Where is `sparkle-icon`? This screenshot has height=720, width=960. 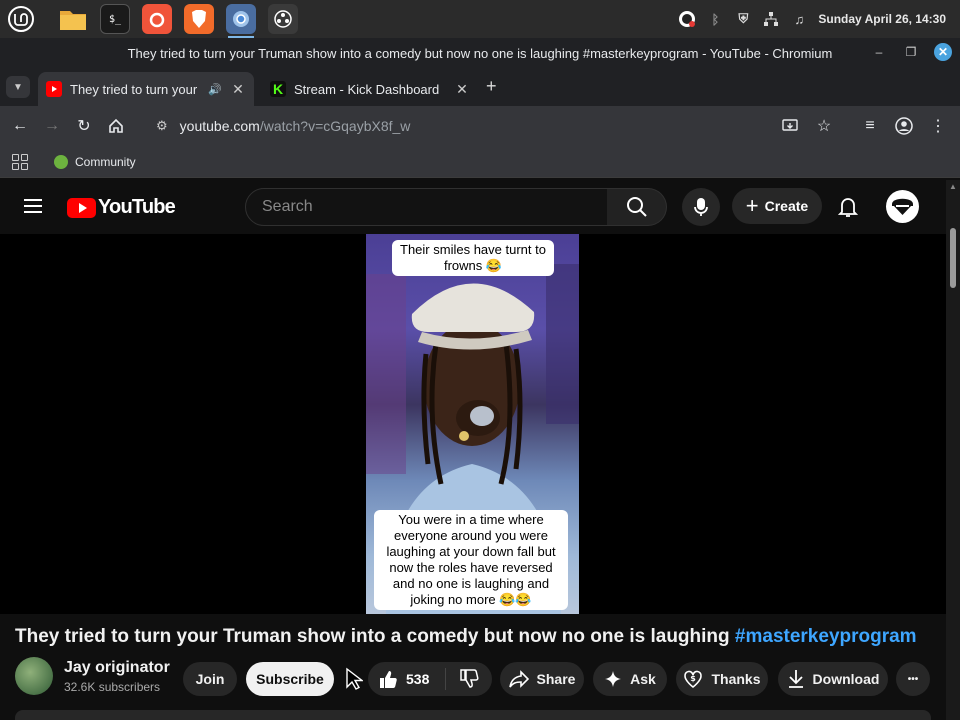 sparkle-icon is located at coordinates (613, 679).